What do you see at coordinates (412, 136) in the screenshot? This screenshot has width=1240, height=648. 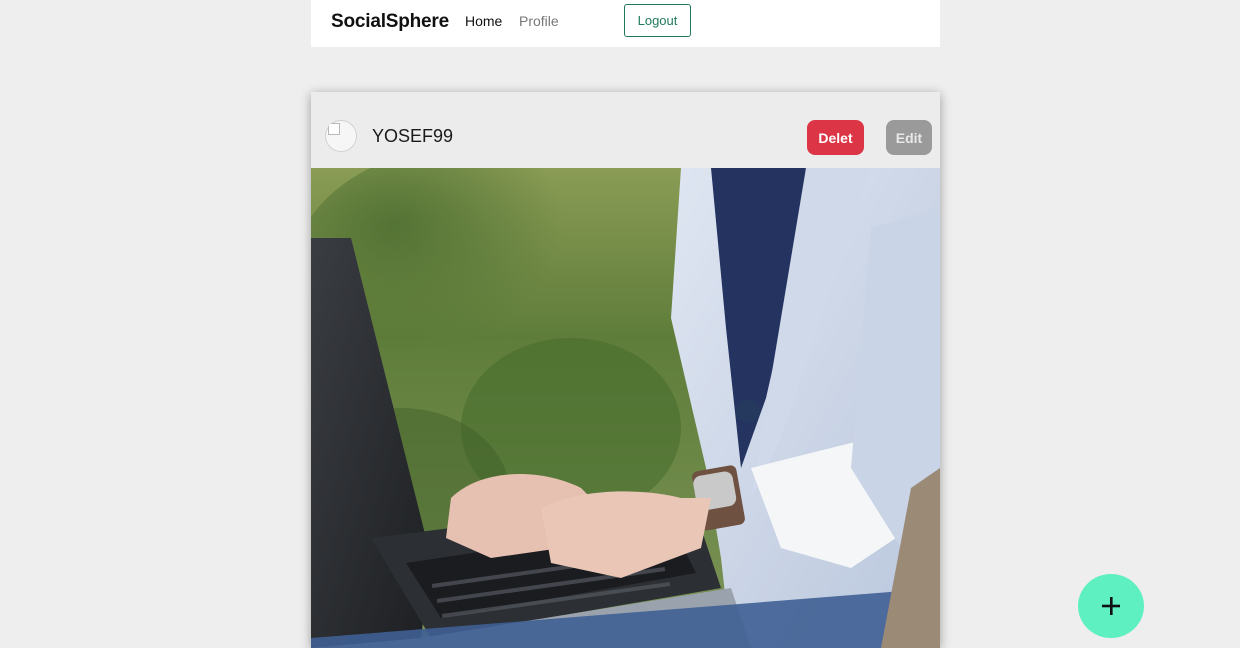 I see `post-username: YOSEF99` at bounding box center [412, 136].